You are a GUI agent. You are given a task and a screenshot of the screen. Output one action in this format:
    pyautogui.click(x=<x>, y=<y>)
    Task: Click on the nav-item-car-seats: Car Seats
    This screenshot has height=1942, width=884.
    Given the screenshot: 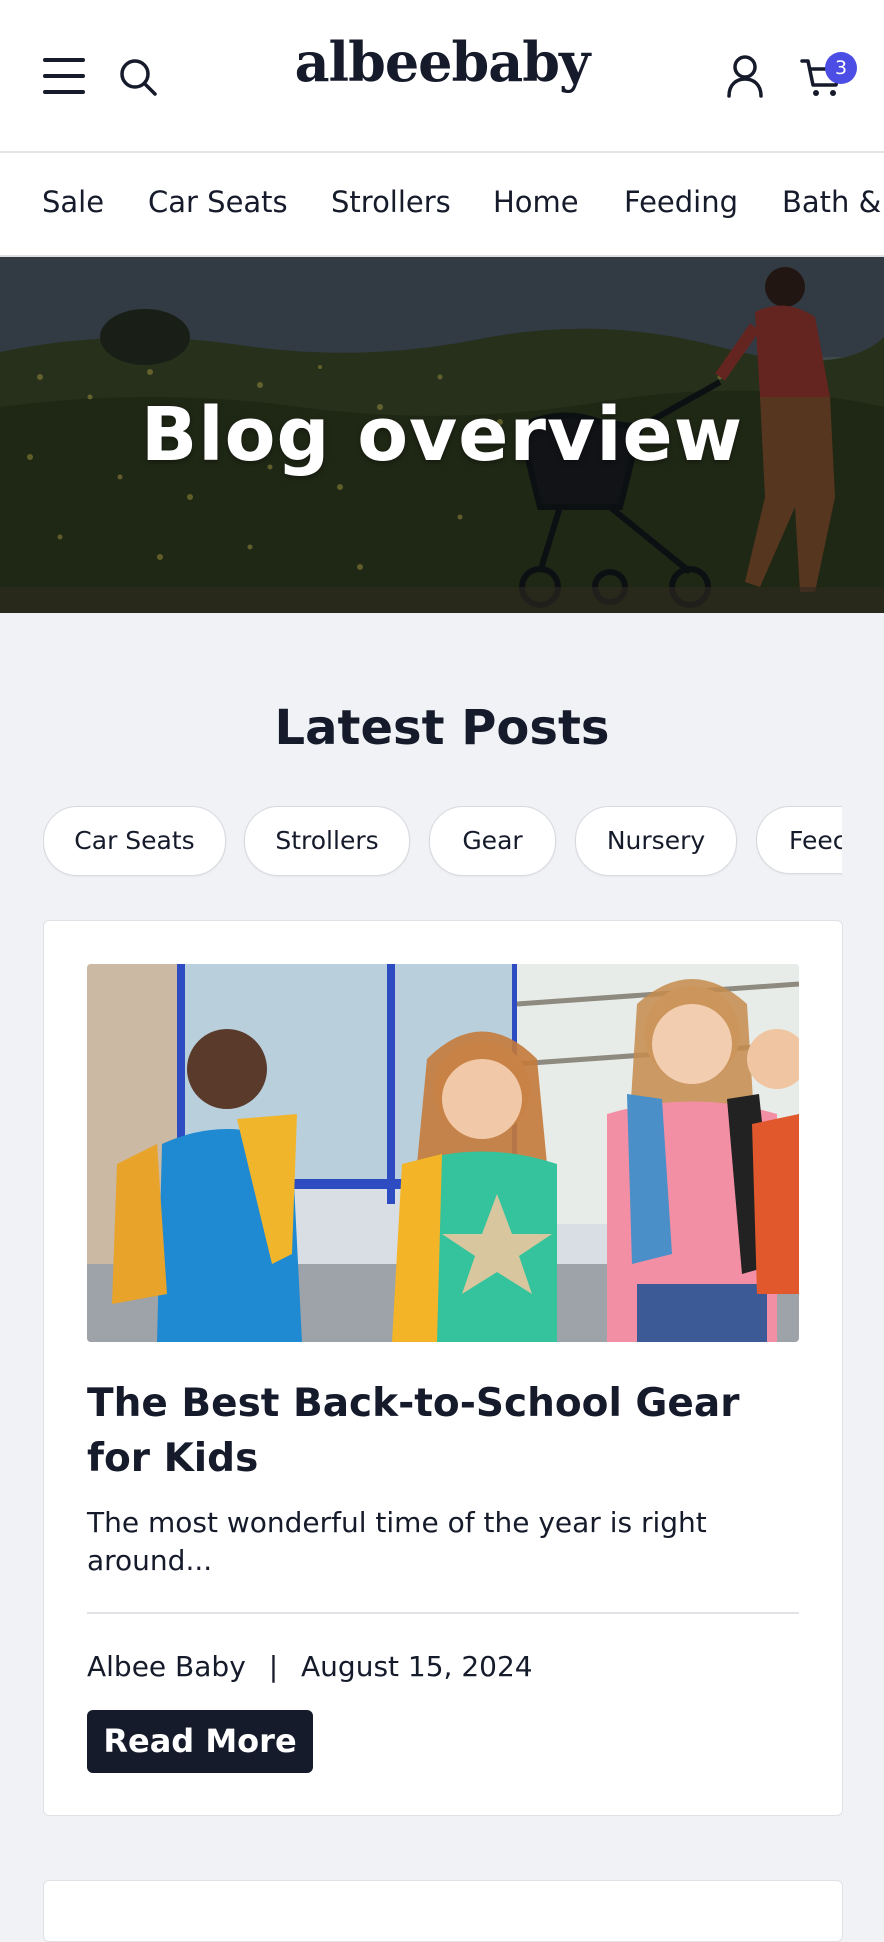 What is the action you would take?
    pyautogui.click(x=218, y=202)
    